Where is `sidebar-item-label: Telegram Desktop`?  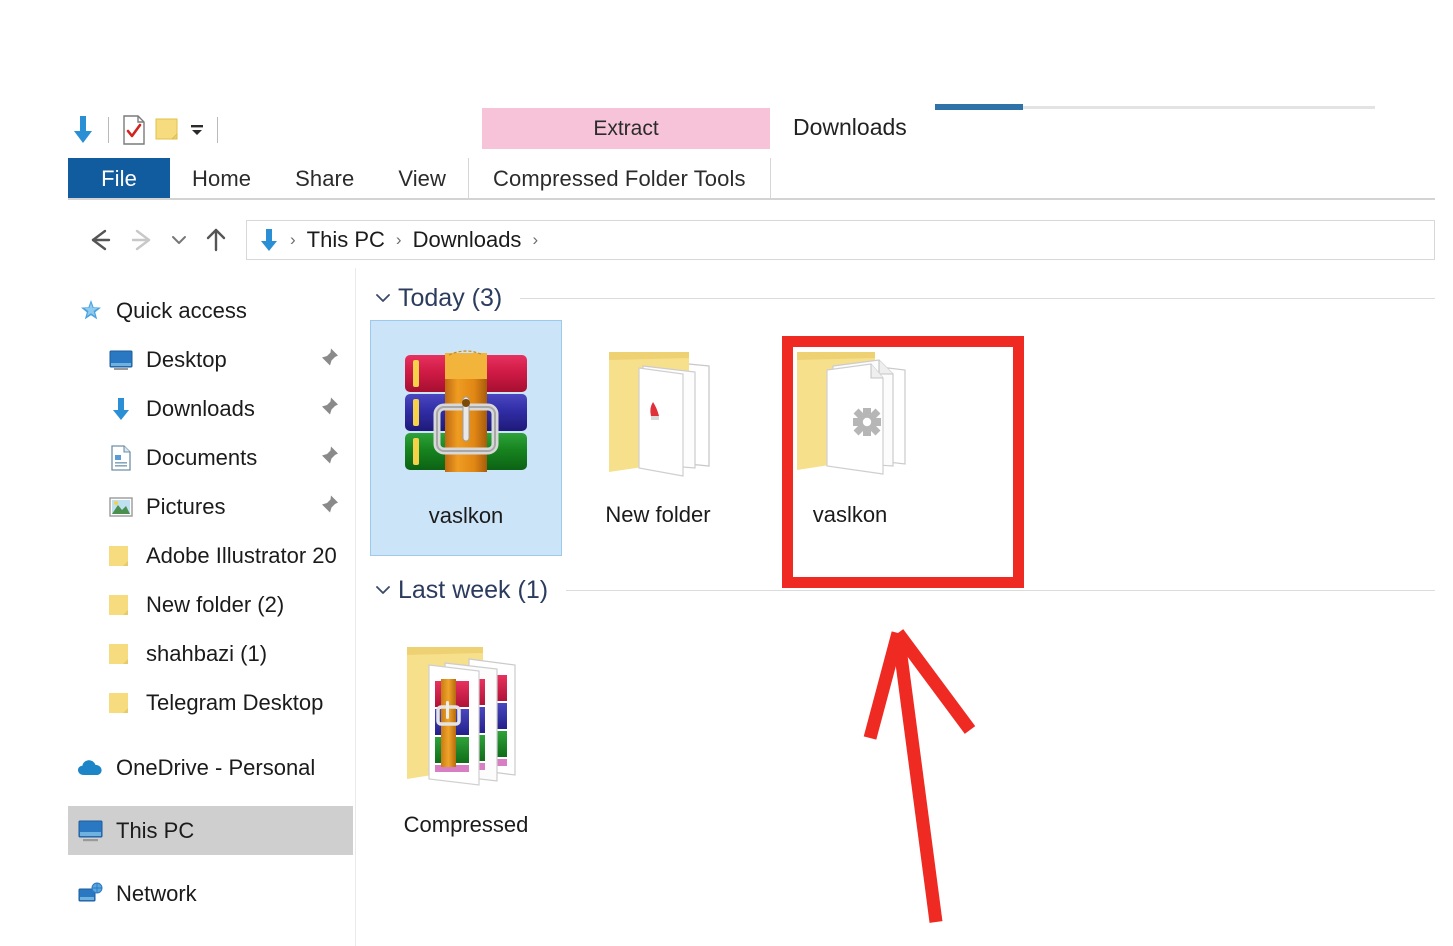 sidebar-item-label: Telegram Desktop is located at coordinates (235, 702).